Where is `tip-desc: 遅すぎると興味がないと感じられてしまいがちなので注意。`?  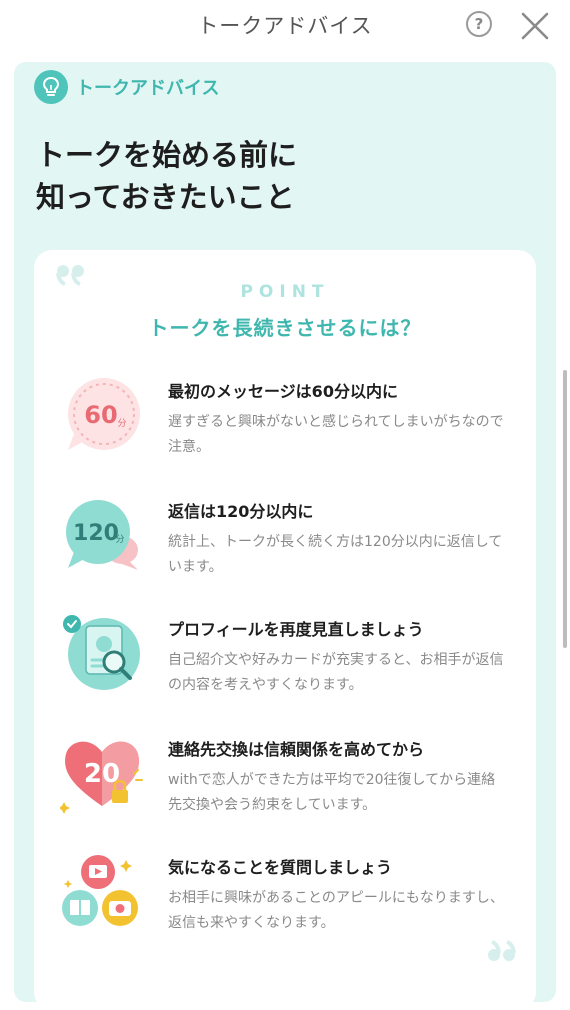
tip-desc: 遅すぎると興味がないと感じられてしまいがちなので注意。 is located at coordinates (336, 434).